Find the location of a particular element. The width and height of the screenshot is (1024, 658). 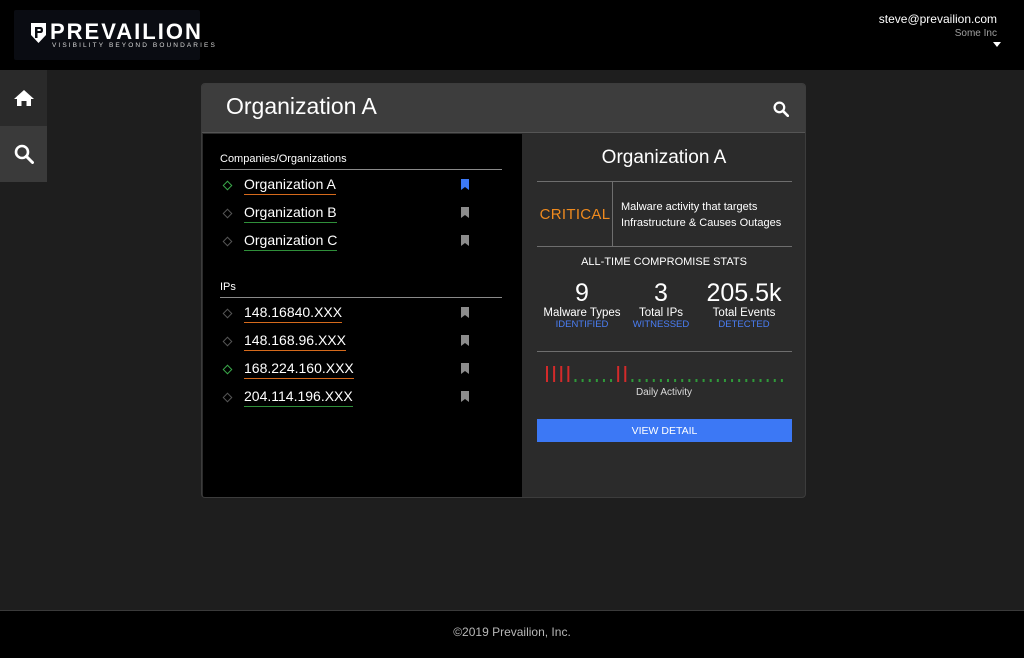

ip-label: 148.168.96.XXX is located at coordinates (295, 341).